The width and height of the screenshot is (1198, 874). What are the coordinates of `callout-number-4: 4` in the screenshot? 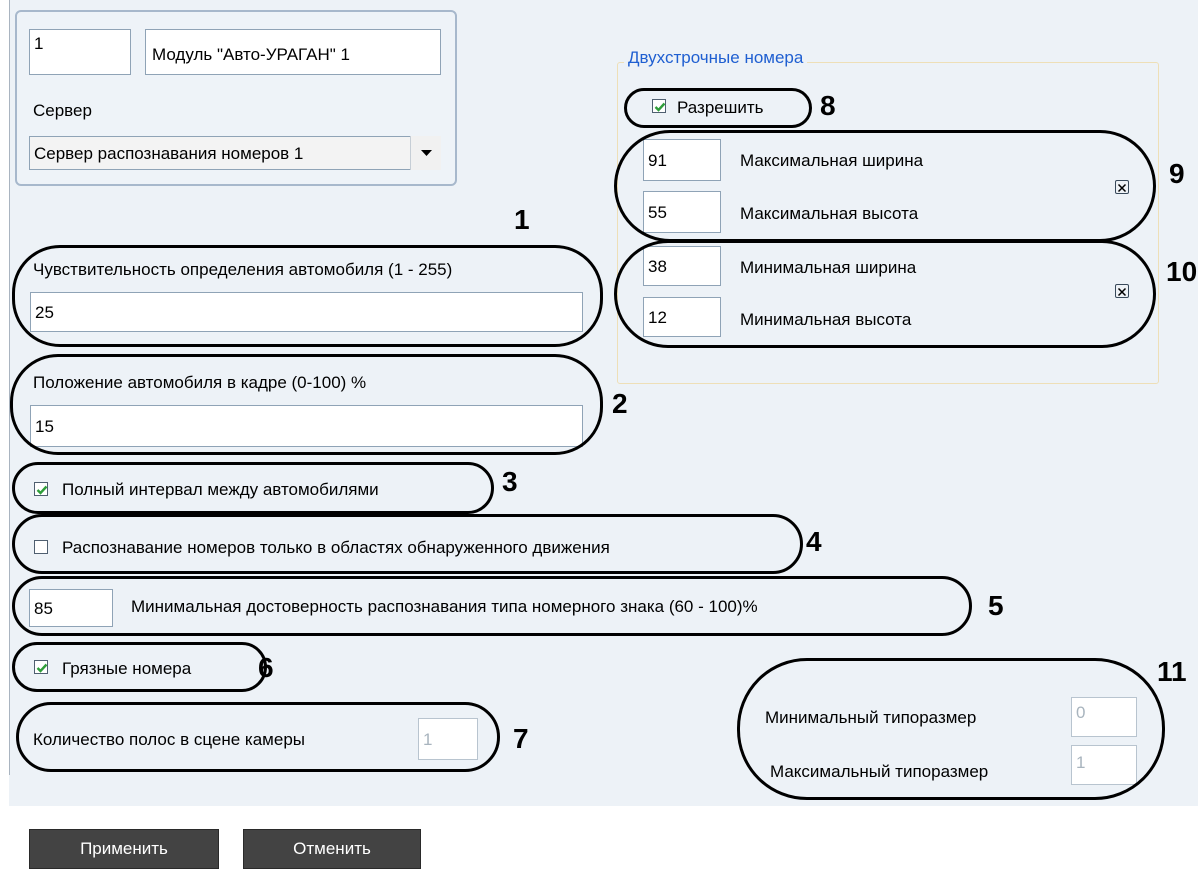 It's located at (814, 541).